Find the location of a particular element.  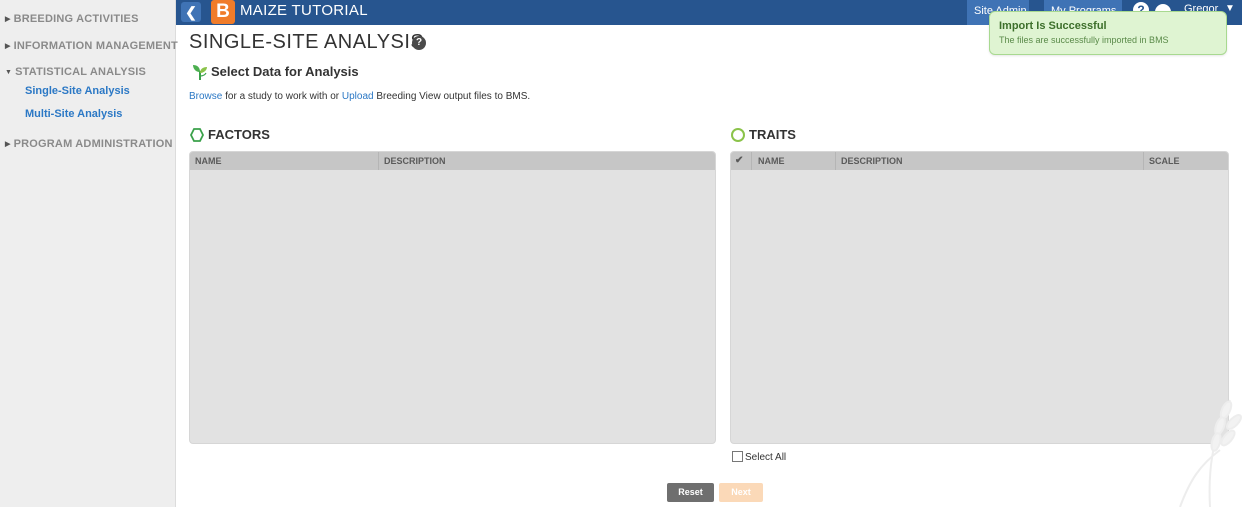

back-button: ❮ is located at coordinates (191, 12).